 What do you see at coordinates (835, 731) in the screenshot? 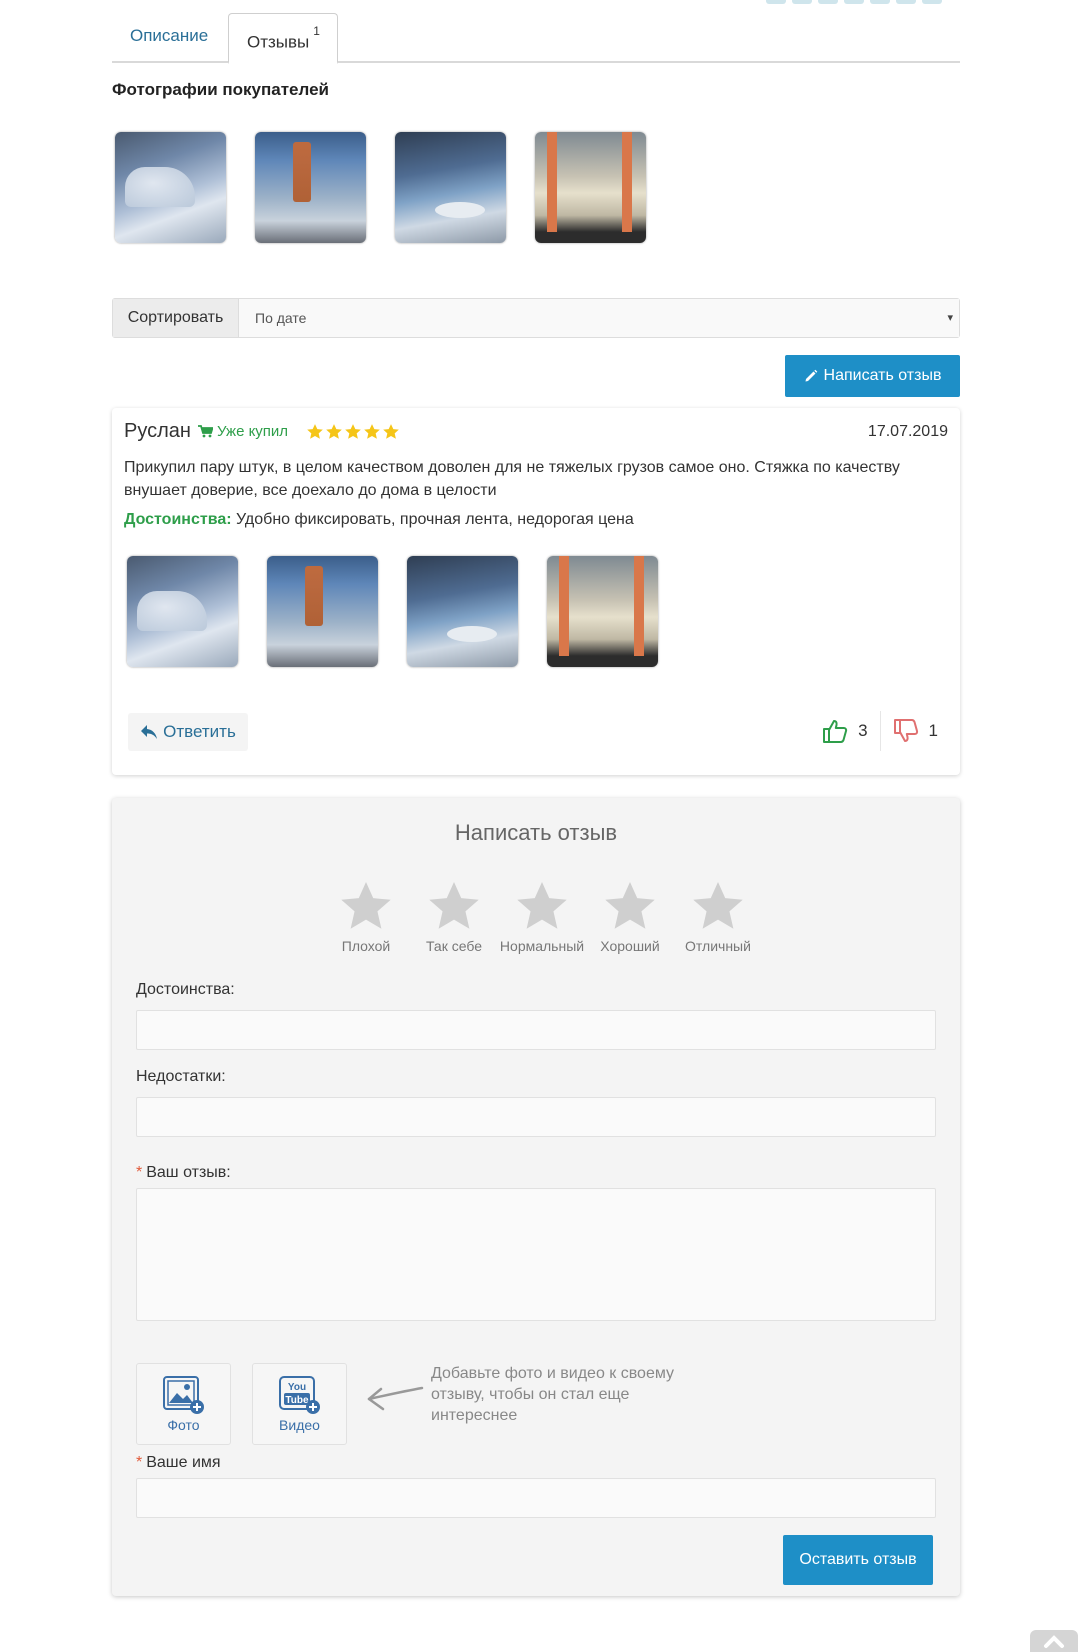
I see `thumbs-up-icon` at bounding box center [835, 731].